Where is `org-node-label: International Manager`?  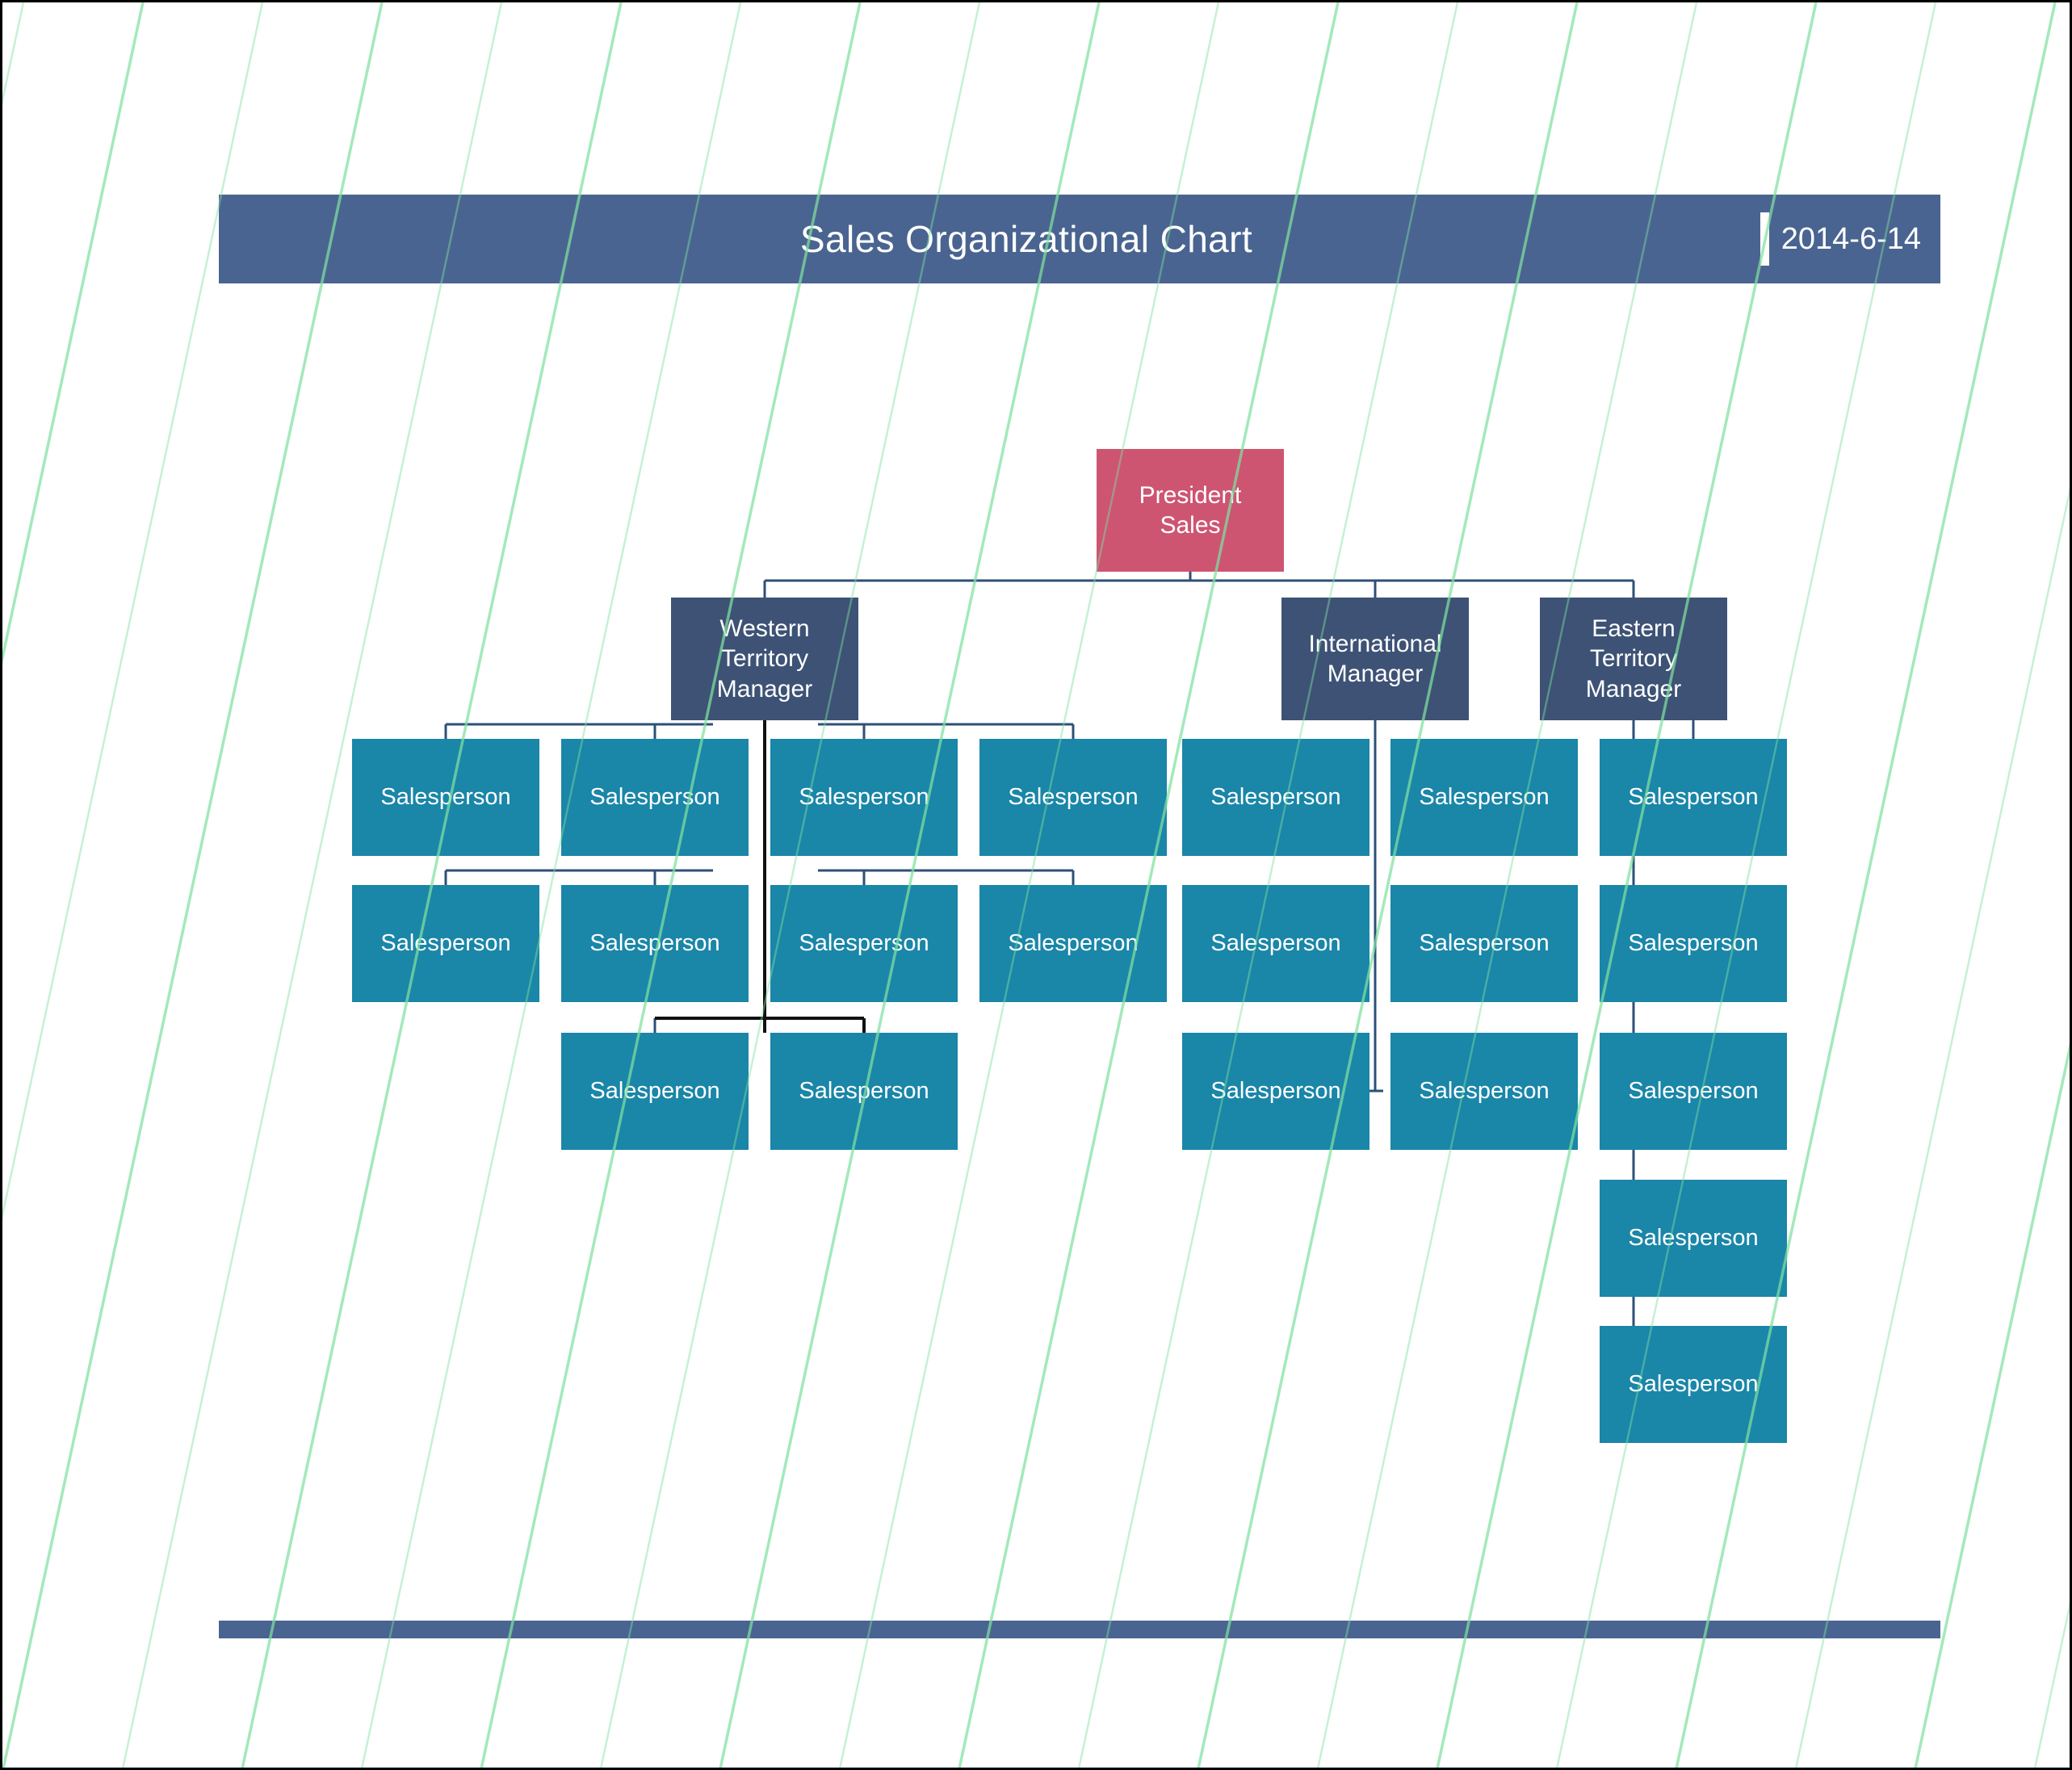
org-node-label: International Manager is located at coordinates (1375, 659).